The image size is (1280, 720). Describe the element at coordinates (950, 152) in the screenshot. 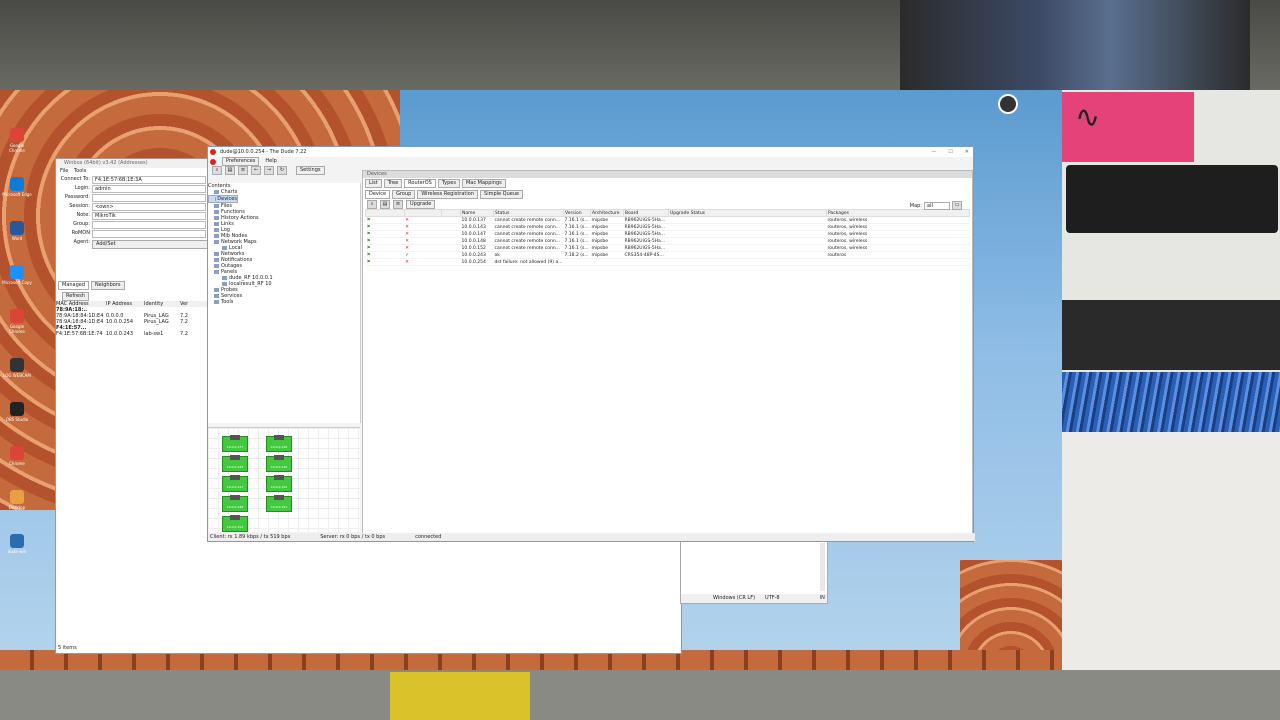

I see `maximize-icon: ☐` at that location.